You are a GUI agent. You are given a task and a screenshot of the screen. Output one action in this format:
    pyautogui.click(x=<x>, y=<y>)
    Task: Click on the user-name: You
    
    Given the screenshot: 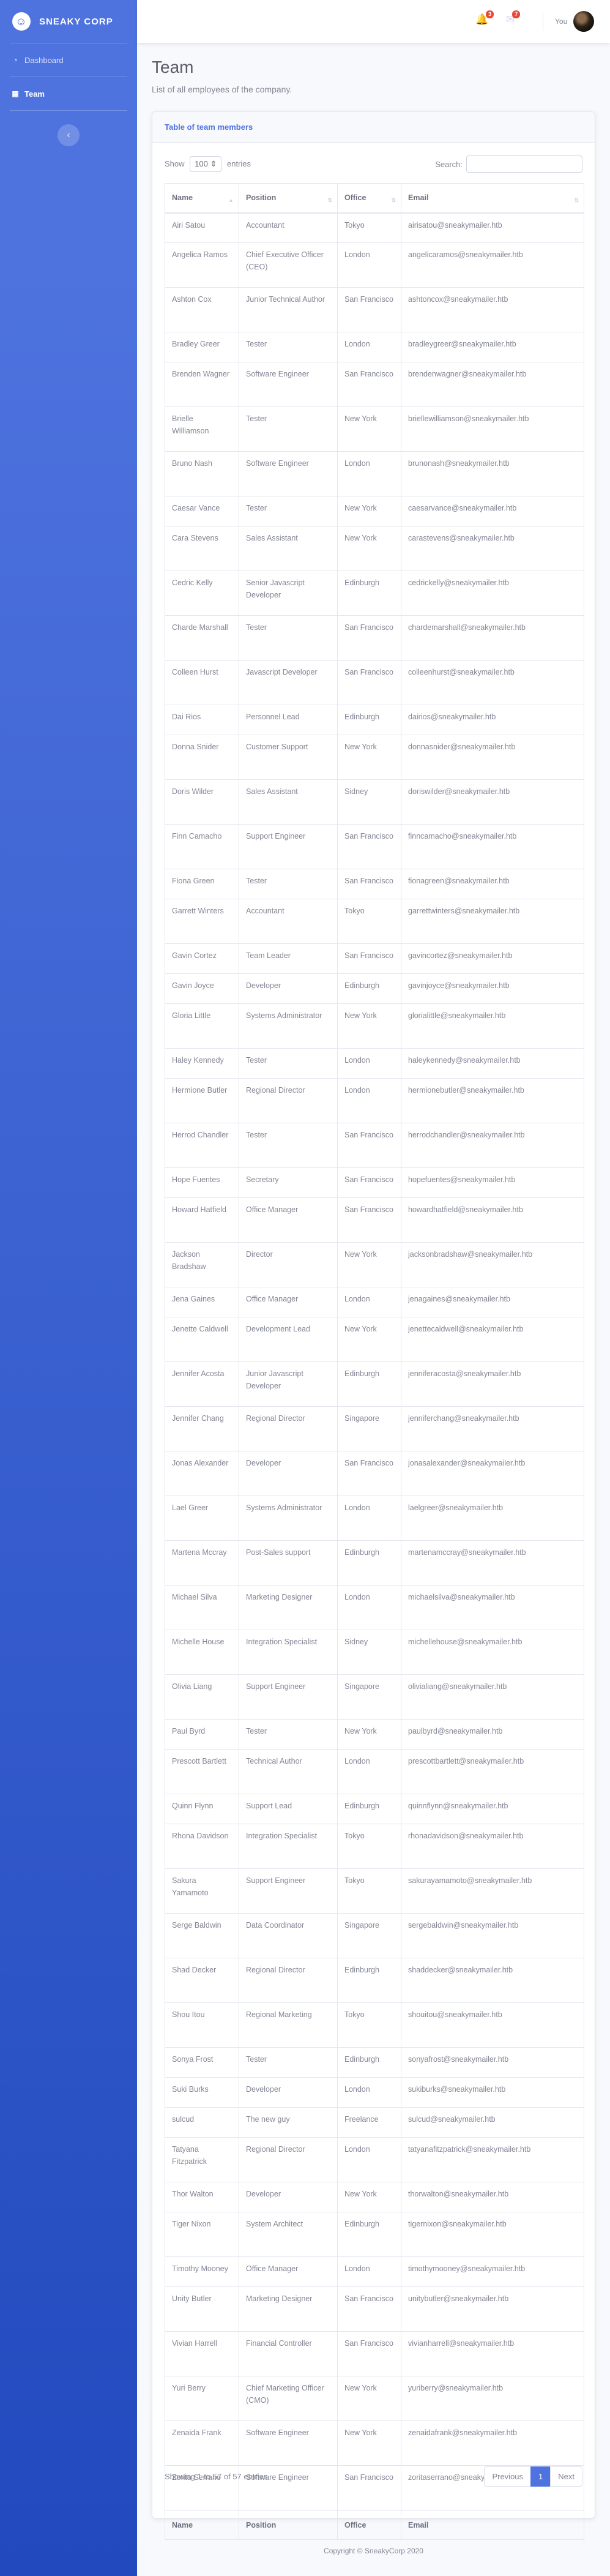 What is the action you would take?
    pyautogui.click(x=561, y=22)
    